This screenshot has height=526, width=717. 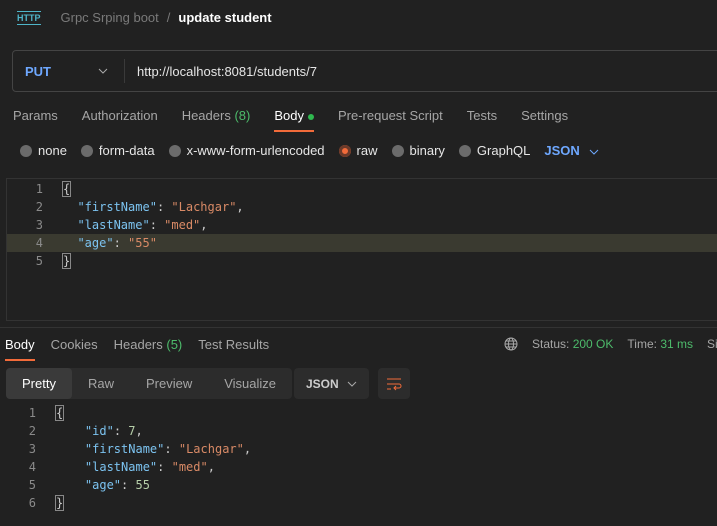 I want to click on response-tab-body: Body, so click(x=20, y=349).